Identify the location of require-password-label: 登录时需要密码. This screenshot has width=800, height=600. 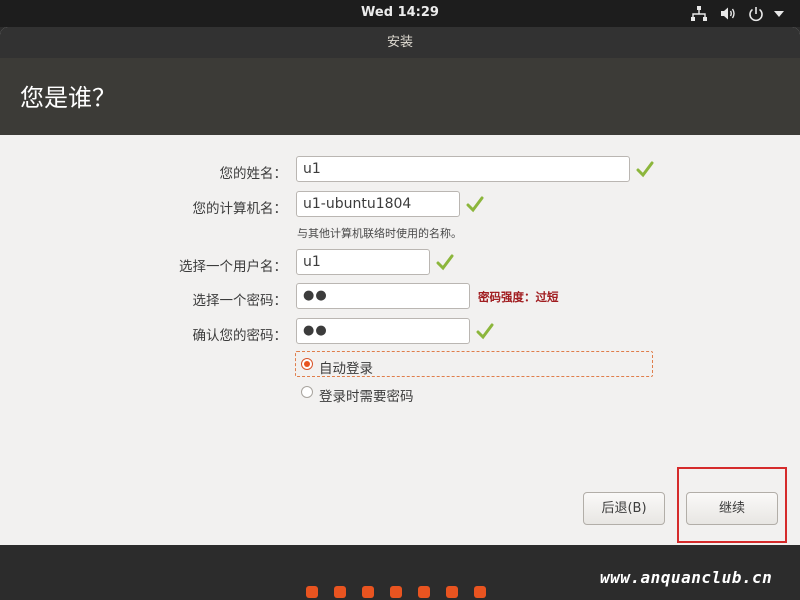
(366, 395).